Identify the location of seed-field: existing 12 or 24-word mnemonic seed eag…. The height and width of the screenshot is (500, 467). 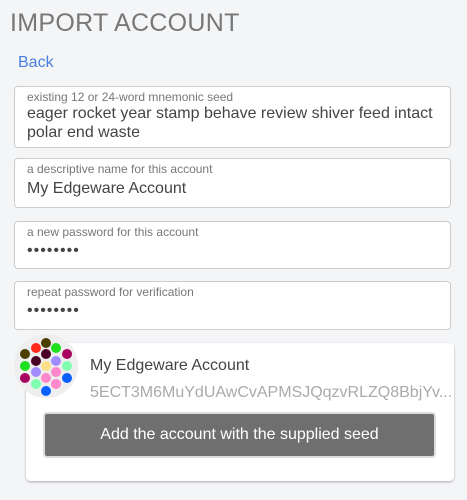
(232, 117).